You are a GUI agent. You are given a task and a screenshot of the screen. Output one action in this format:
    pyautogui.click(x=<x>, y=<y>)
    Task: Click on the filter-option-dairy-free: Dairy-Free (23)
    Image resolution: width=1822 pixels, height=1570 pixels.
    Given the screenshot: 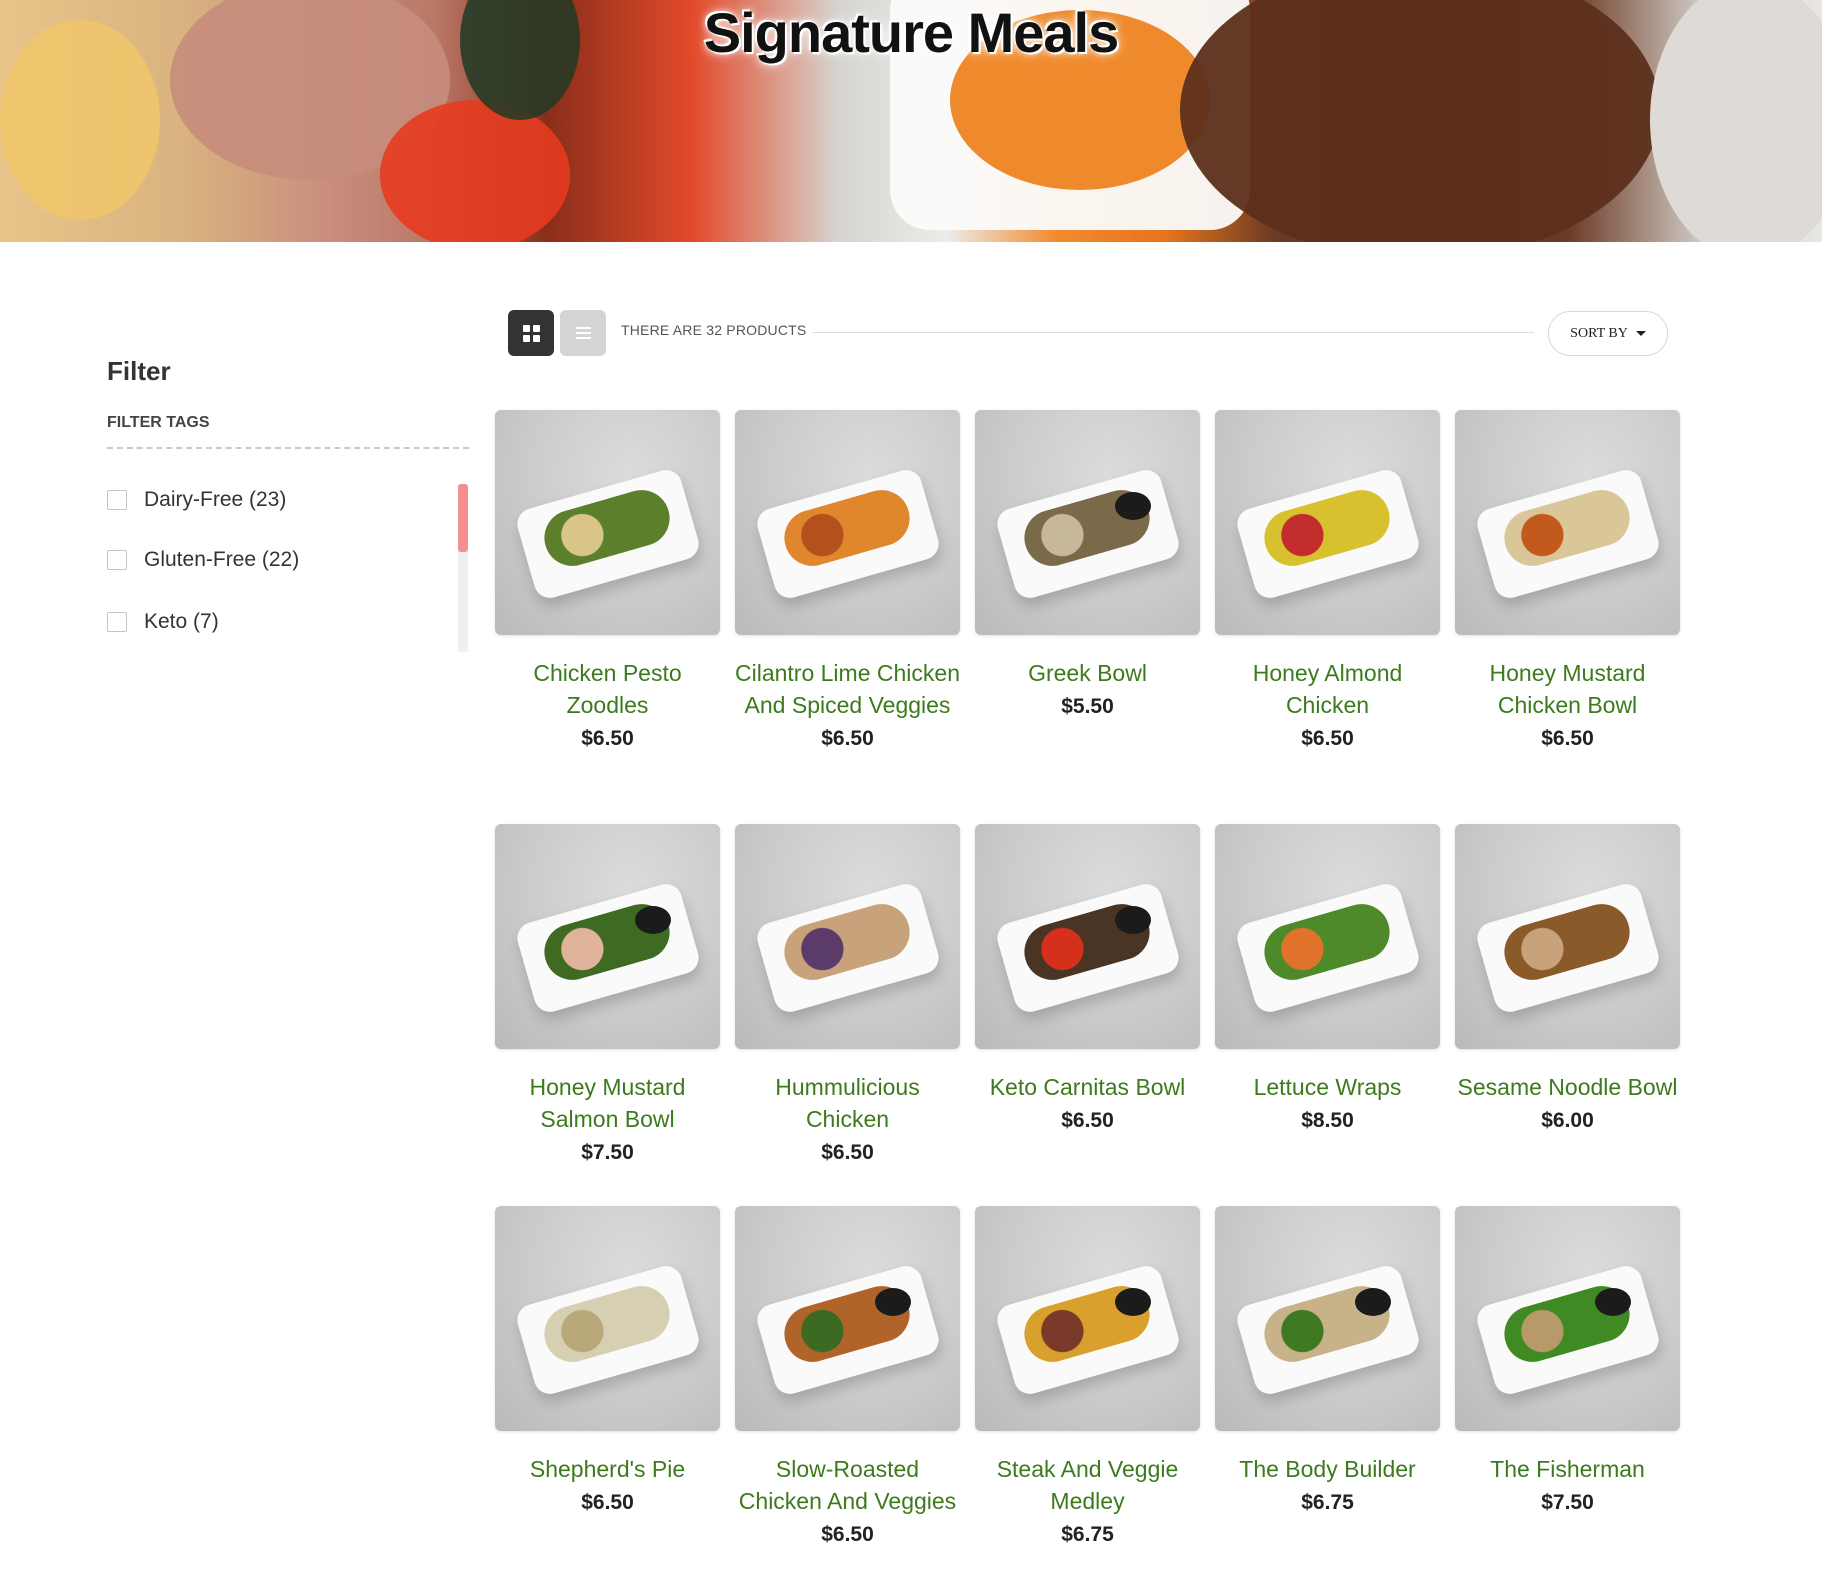 What is the action you would take?
    pyautogui.click(x=196, y=500)
    